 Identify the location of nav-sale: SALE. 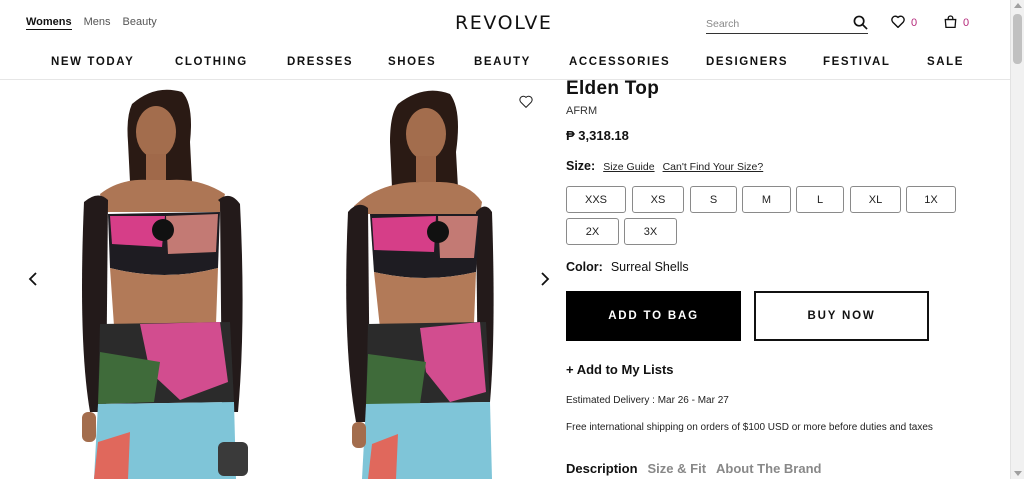
(945, 62).